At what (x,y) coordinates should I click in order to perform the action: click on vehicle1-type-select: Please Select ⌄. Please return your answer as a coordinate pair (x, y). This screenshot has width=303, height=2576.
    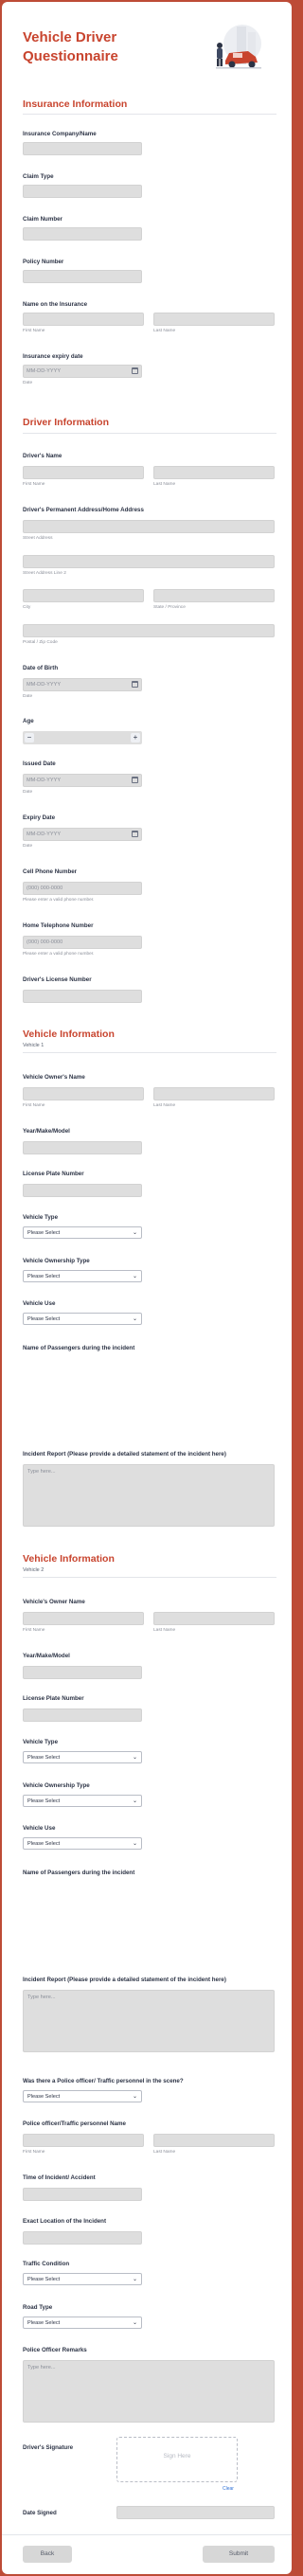
    Looking at the image, I should click on (82, 1232).